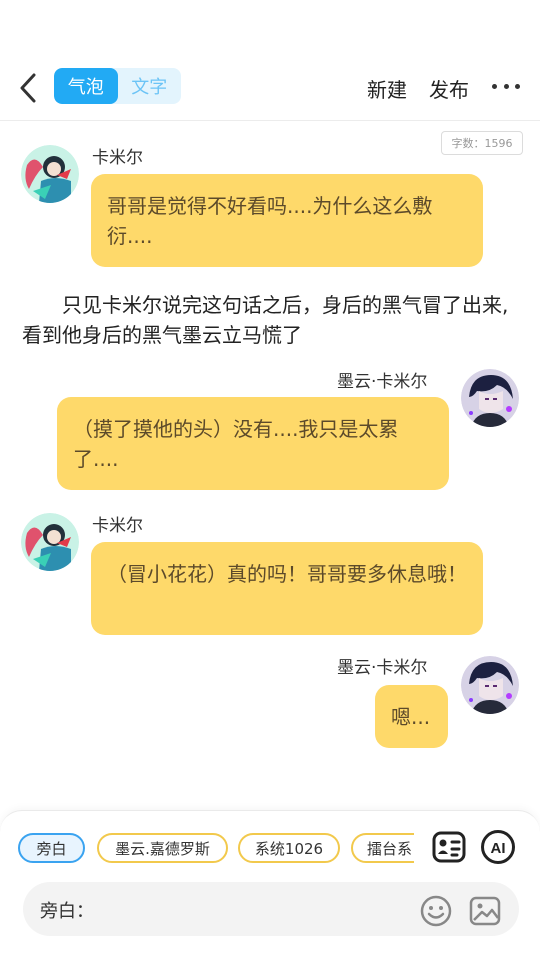 This screenshot has height=961, width=540. Describe the element at coordinates (51, 848) in the screenshot. I see `chip-narrator: 旁白` at that location.